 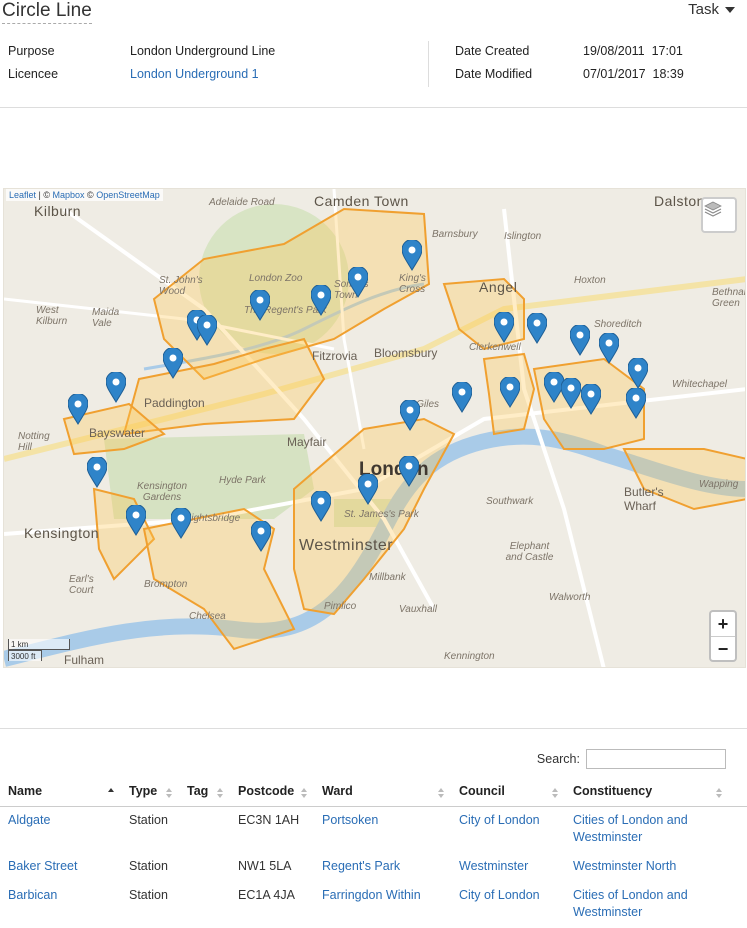 I want to click on scale-km: 1 km, so click(x=39, y=644).